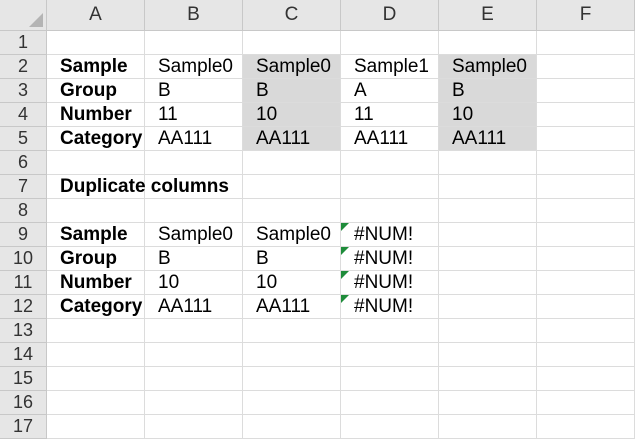 The image size is (635, 439). I want to click on cell-e4: 10, so click(488, 115).